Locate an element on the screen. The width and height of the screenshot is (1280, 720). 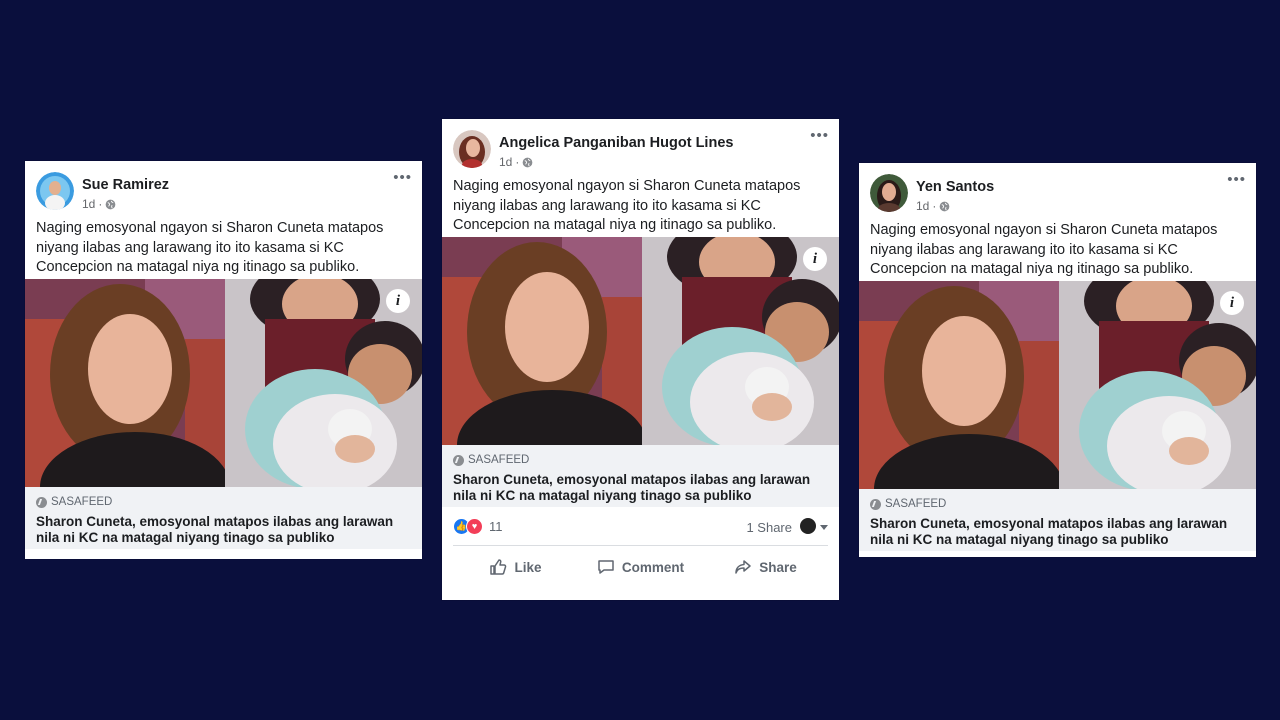
thumbs-up-icon is located at coordinates (498, 567).